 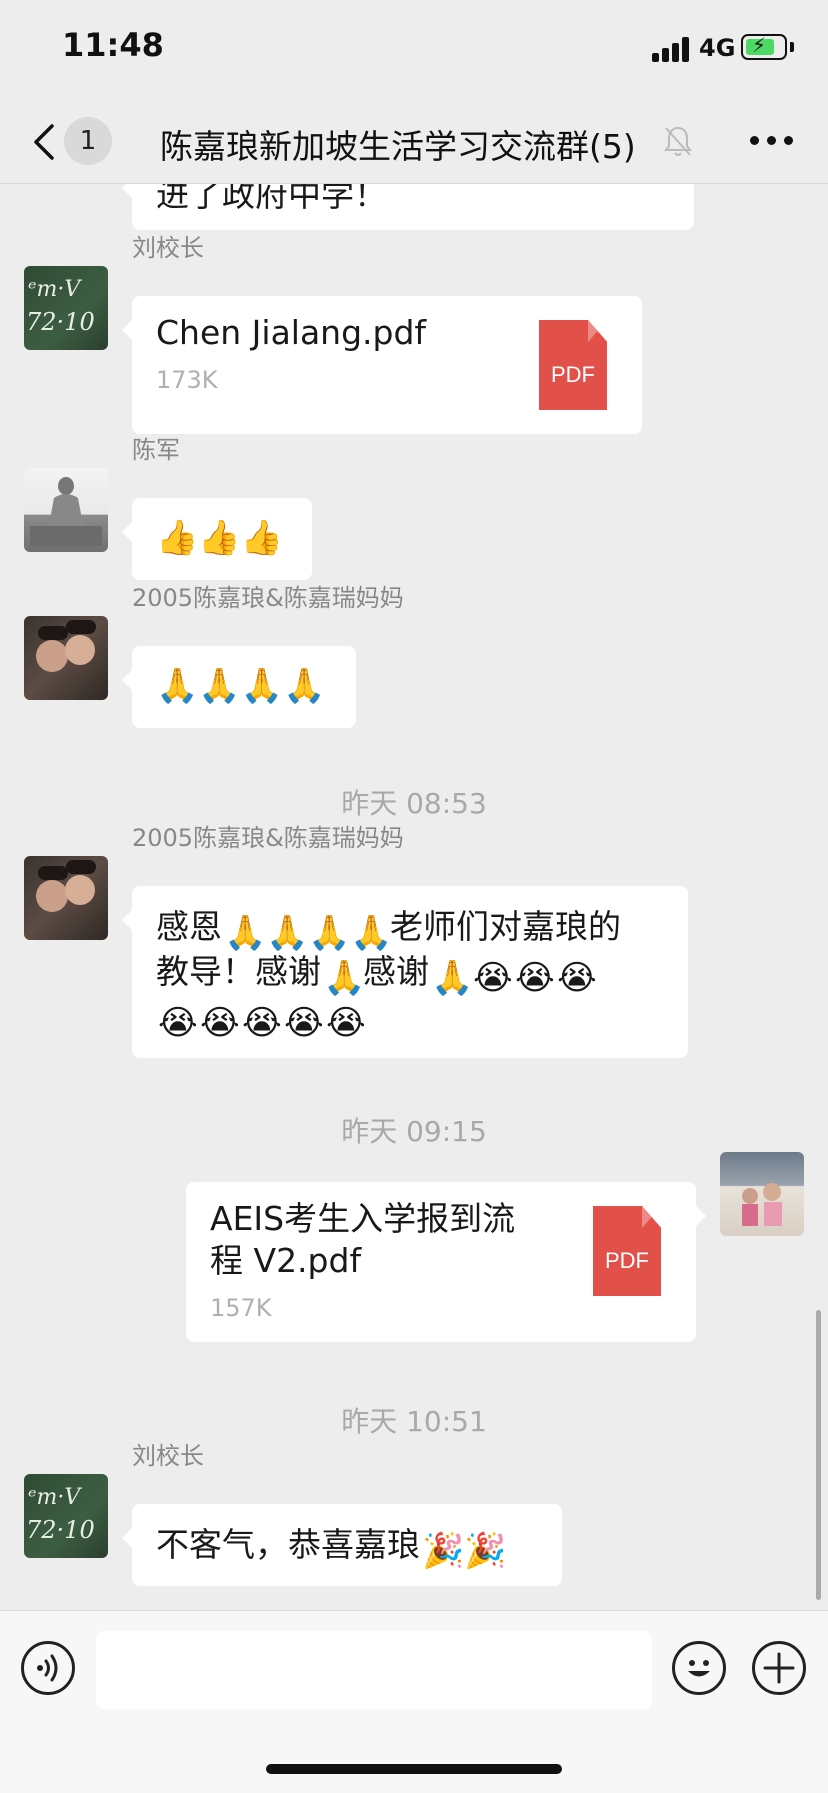 I want to click on message-emojis: 👍👍👍, so click(x=220, y=538).